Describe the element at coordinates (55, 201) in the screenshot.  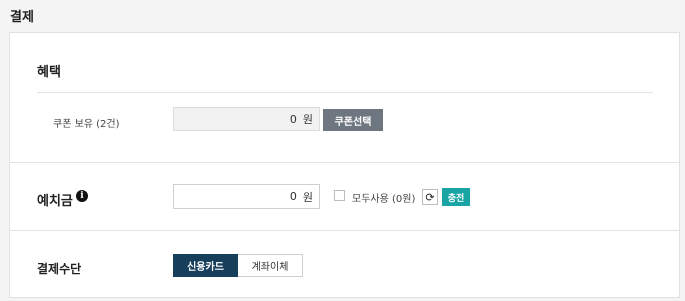
I see `deposit-section-title: 예치금` at that location.